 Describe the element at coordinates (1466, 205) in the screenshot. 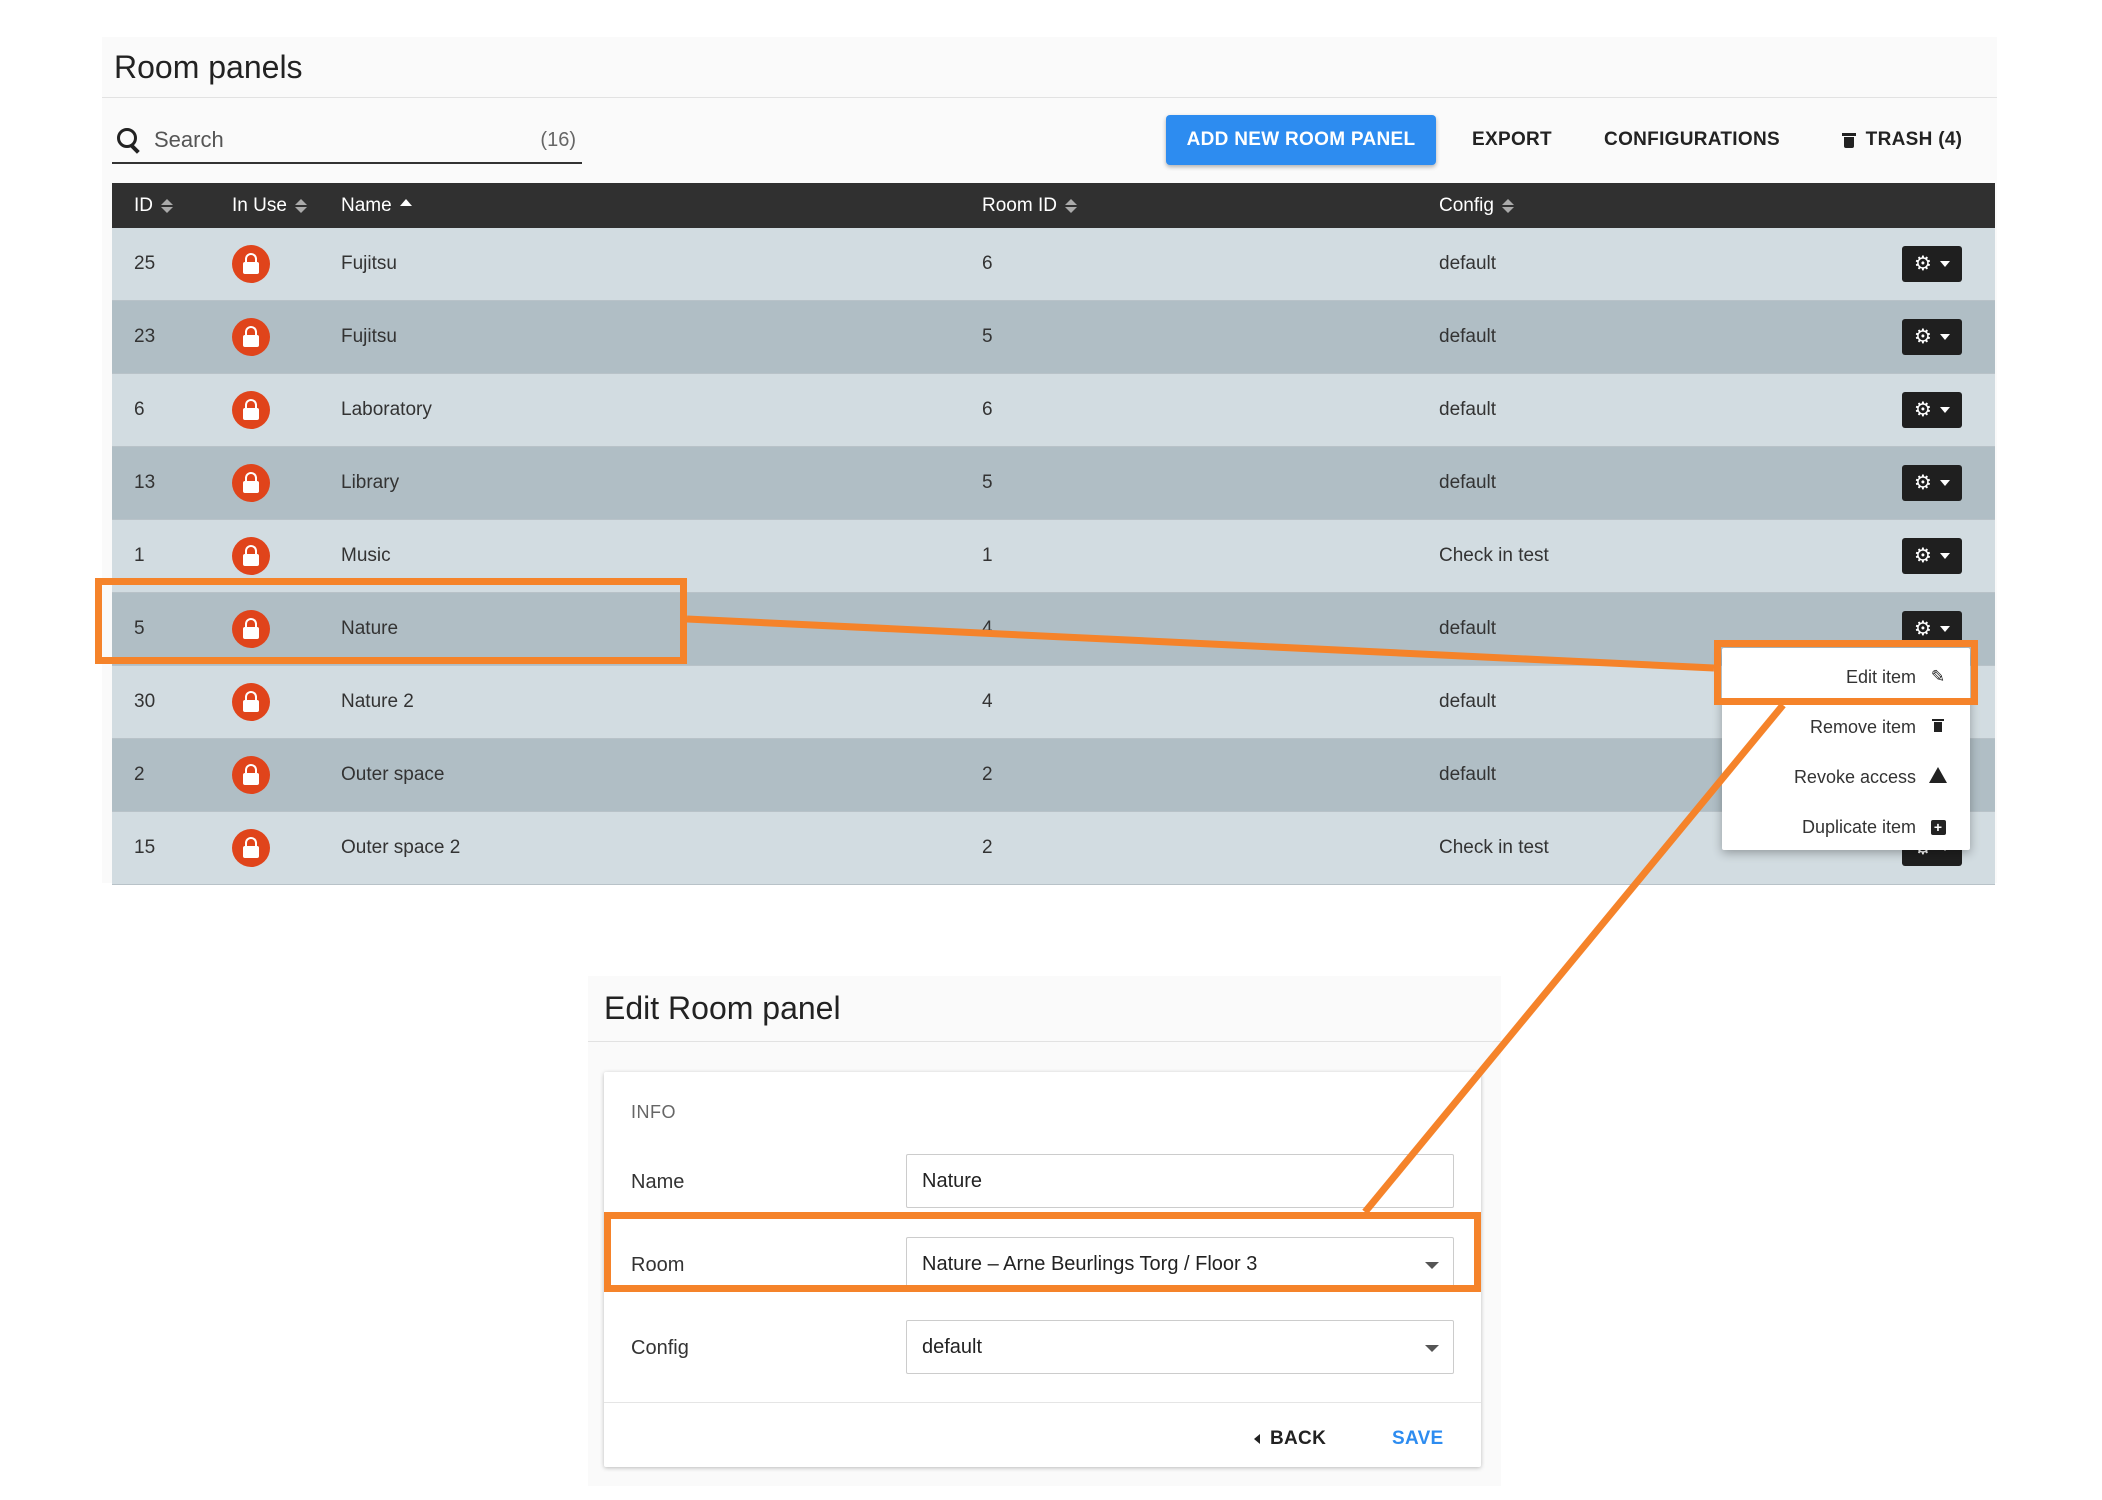

I see `column-header-label: Config` at that location.